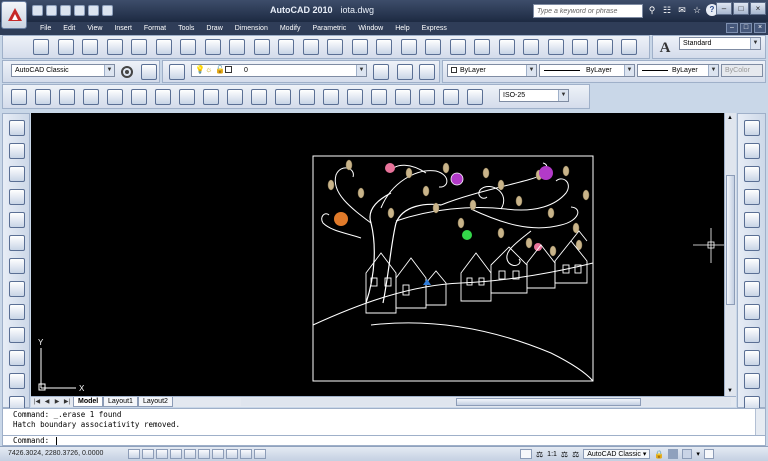 This screenshot has width=768, height=461. Describe the element at coordinates (94, 29) in the screenshot. I see `menu-view: View` at that location.